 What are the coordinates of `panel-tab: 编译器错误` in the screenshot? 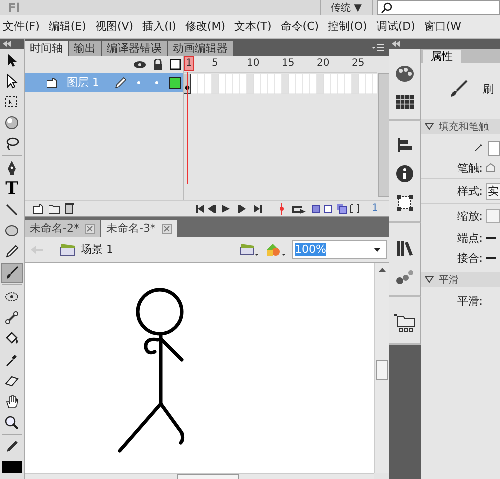 It's located at (134, 48).